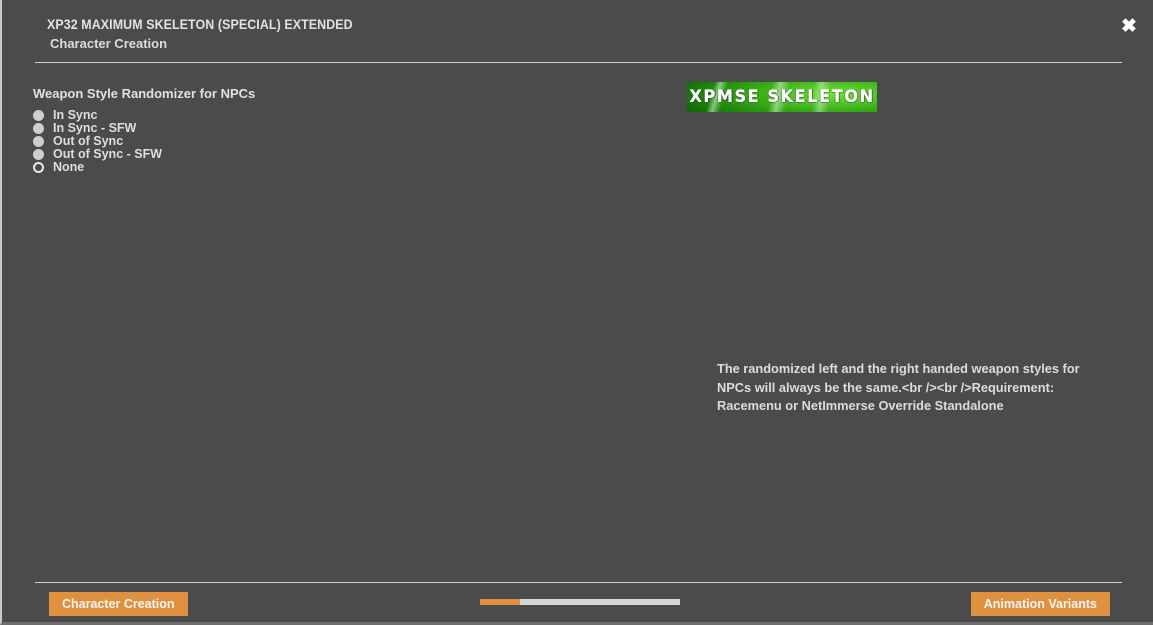 The height and width of the screenshot is (625, 1153). What do you see at coordinates (1129, 26) in the screenshot?
I see `close-icon: ✖` at bounding box center [1129, 26].